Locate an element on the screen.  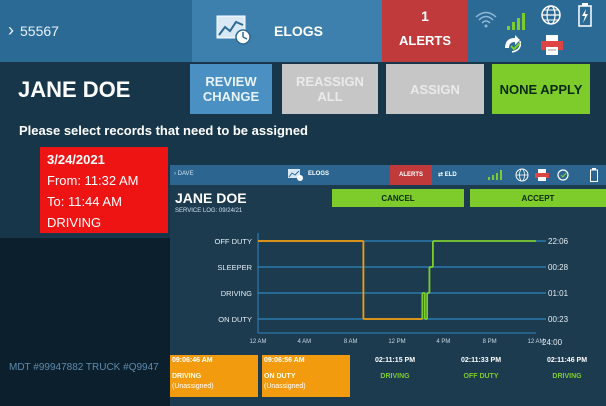
elogs-chart-icon is located at coordinates (233, 30).